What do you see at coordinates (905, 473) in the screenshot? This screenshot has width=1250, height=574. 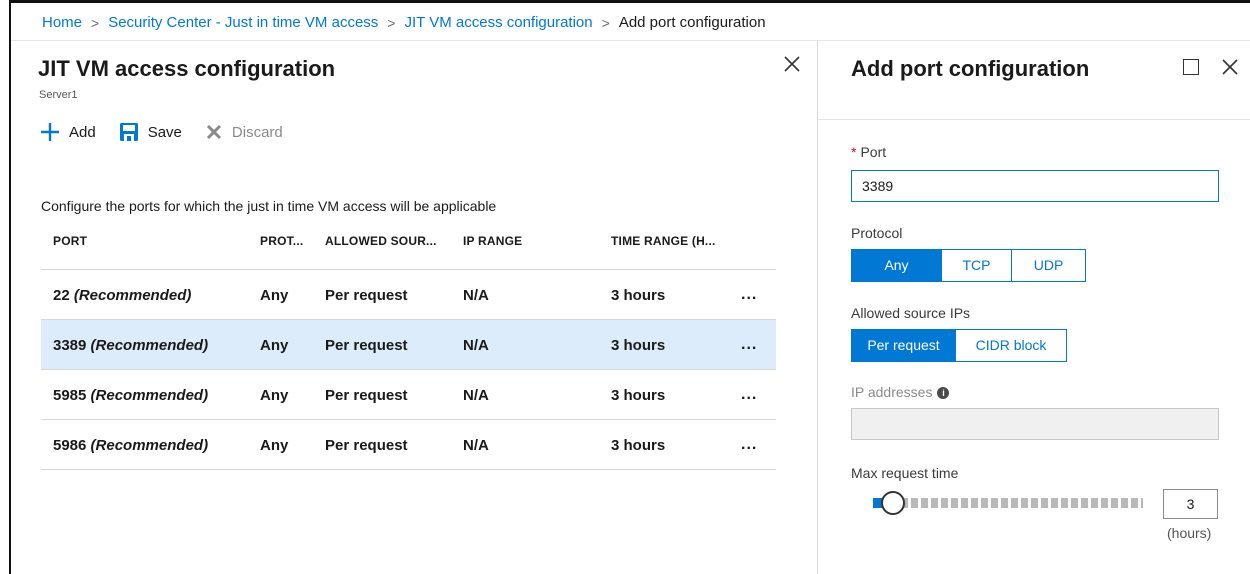 I see `max-request-time-label: Max request time` at bounding box center [905, 473].